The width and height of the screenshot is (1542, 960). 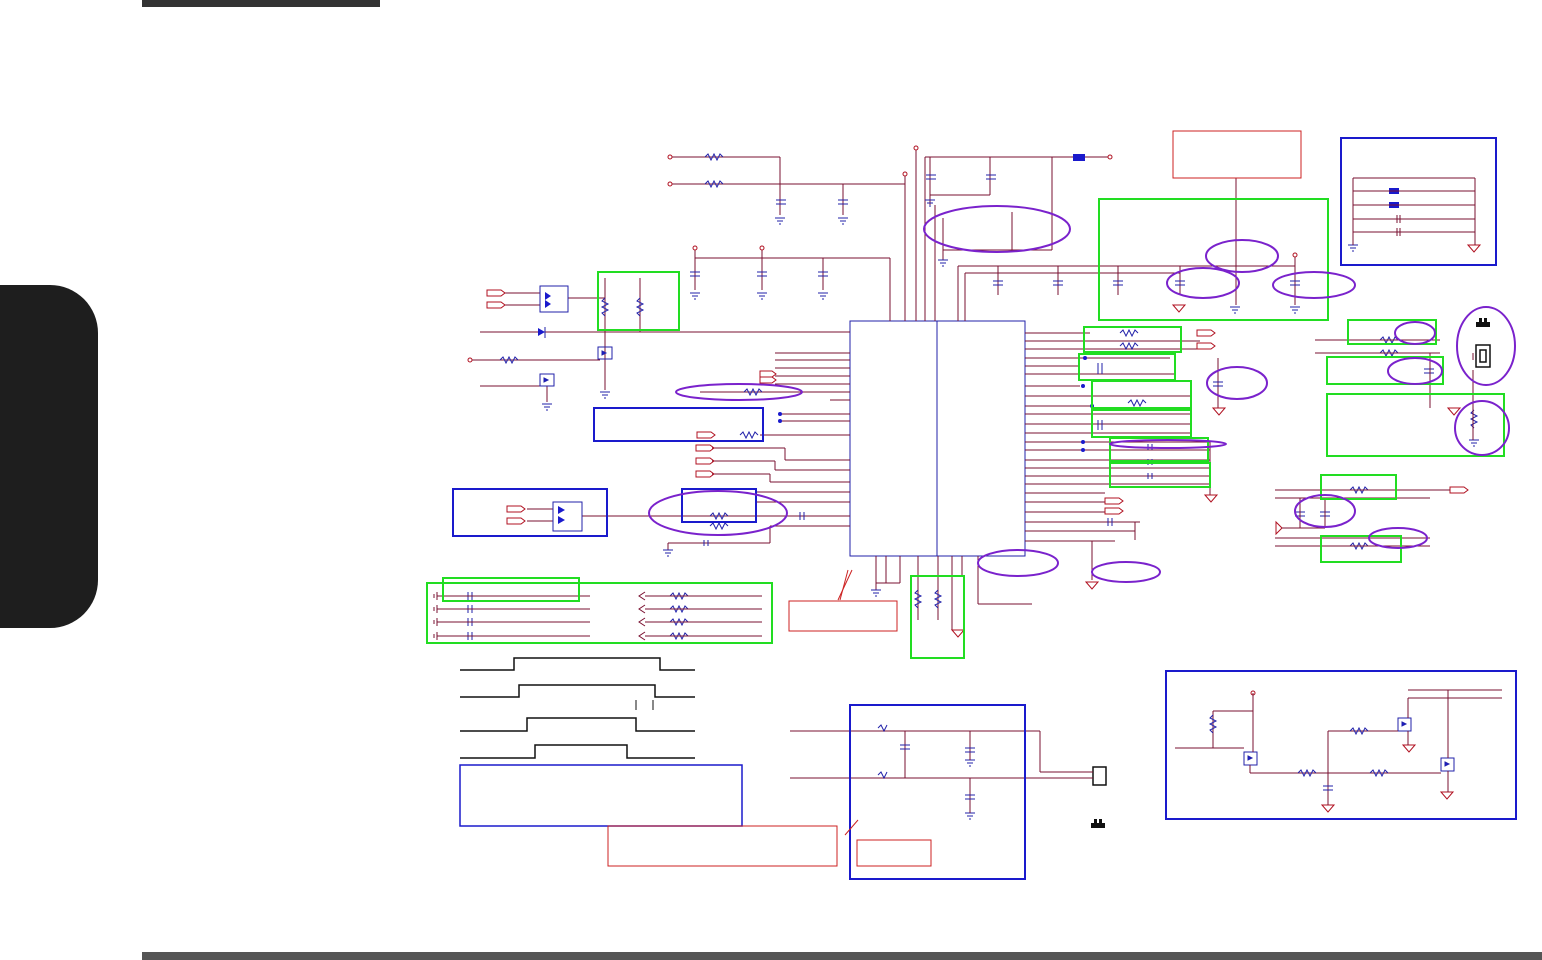 I want to click on ic-left-pins, so click(x=665, y=437).